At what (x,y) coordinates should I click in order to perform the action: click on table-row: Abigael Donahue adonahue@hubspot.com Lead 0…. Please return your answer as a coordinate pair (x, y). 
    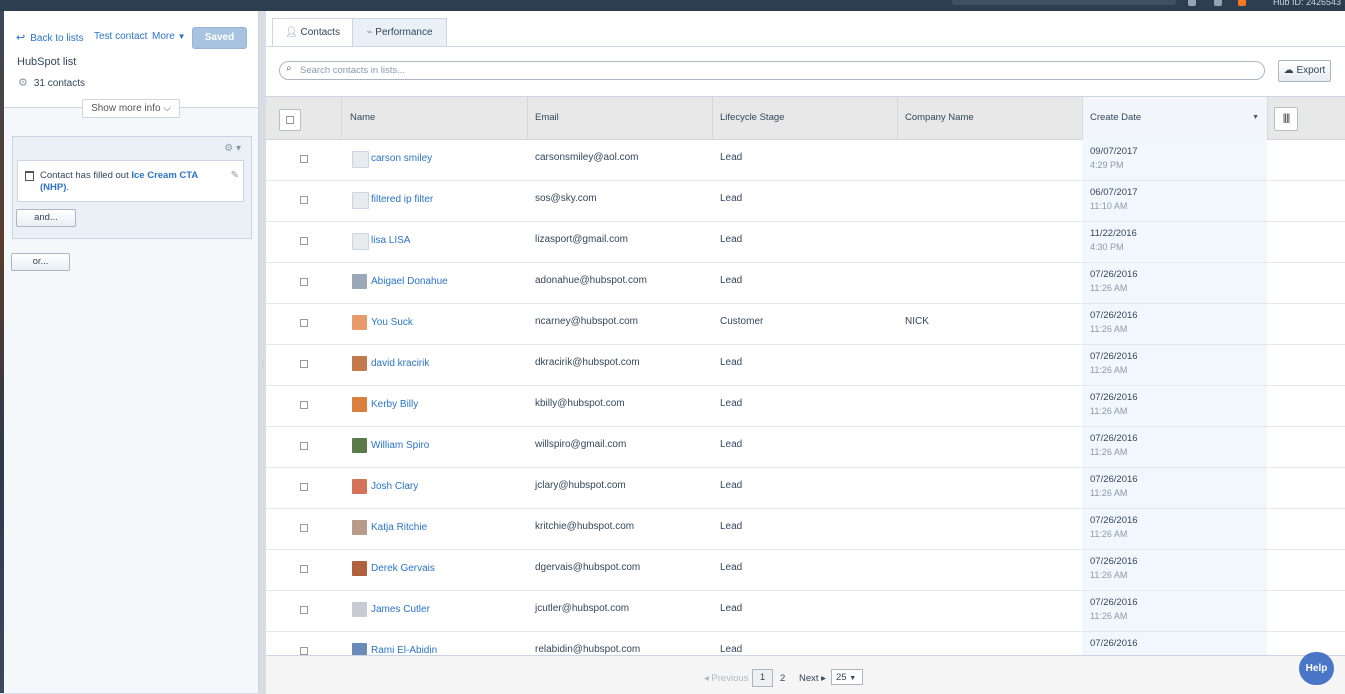
    Looking at the image, I should click on (805, 283).